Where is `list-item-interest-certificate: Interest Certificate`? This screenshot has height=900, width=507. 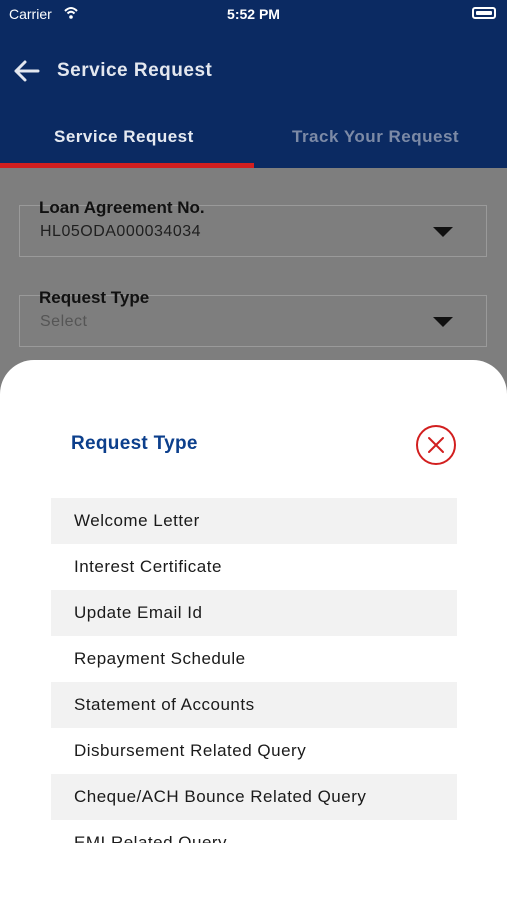
list-item-interest-certificate: Interest Certificate is located at coordinates (254, 567).